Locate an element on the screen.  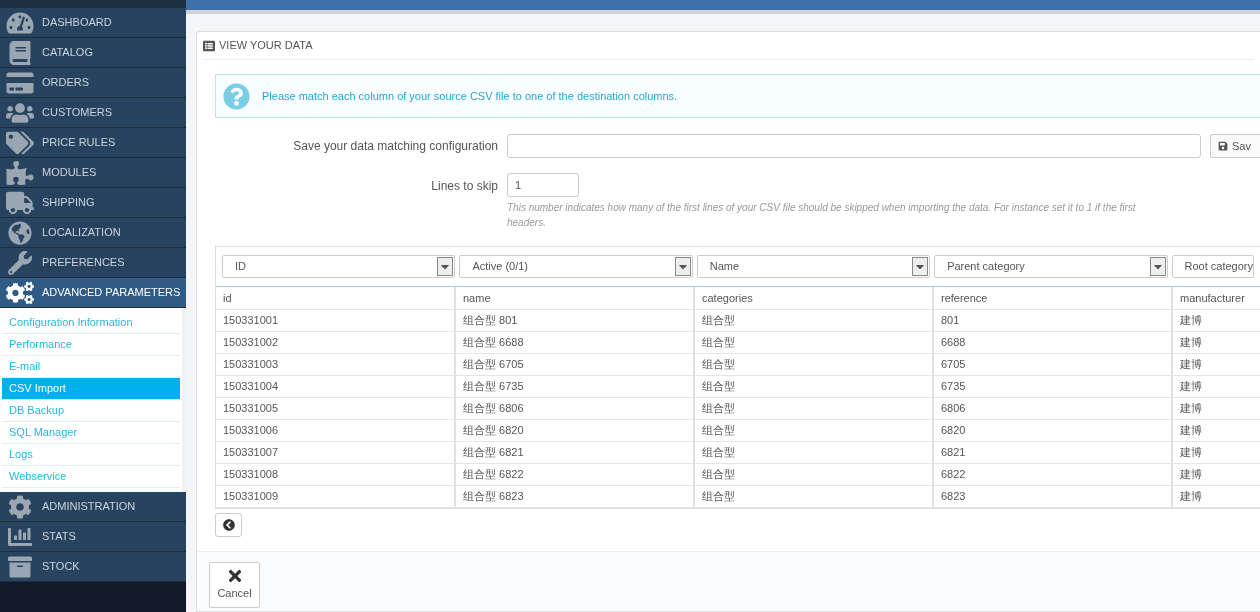
sidebar-item: PRICE RULES is located at coordinates (93, 143).